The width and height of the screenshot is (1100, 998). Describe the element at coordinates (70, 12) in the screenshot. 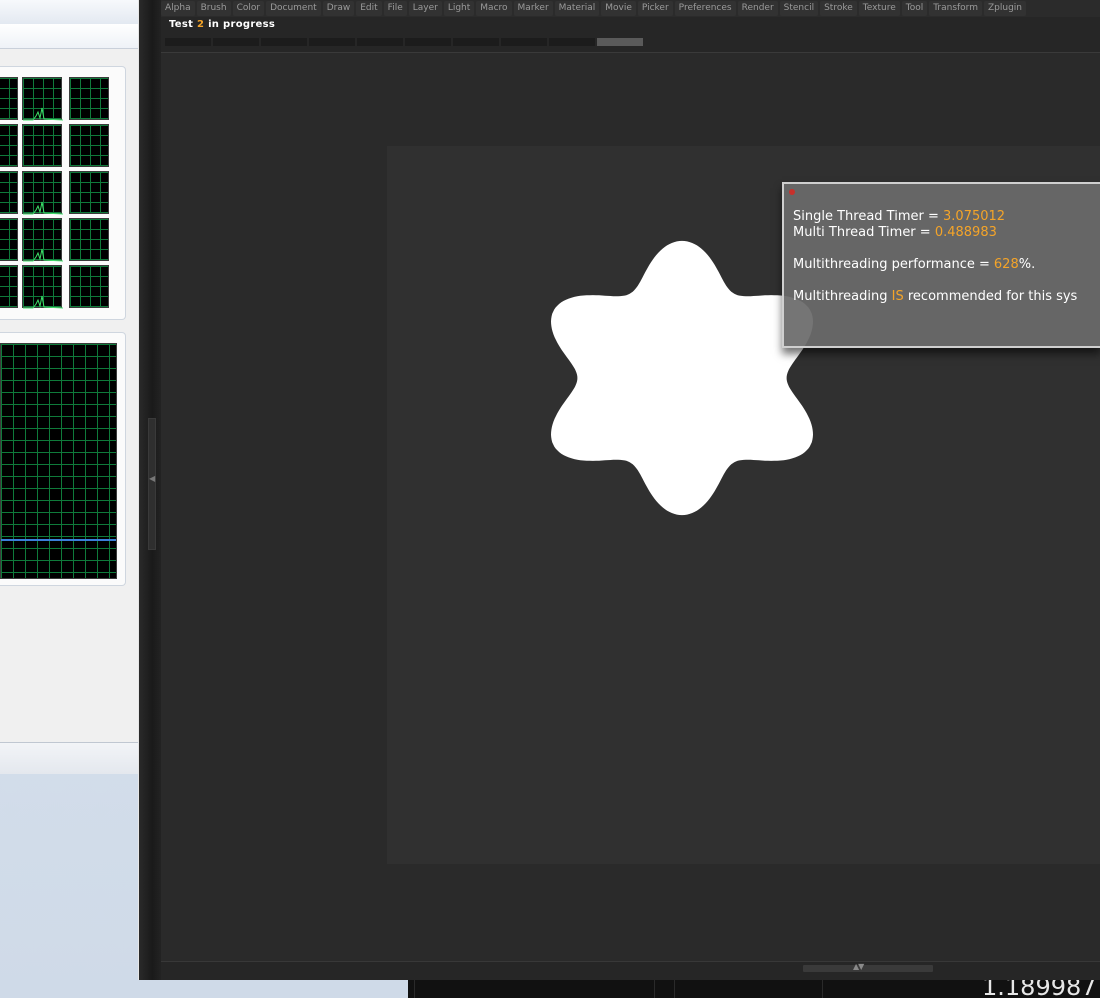

I see `window-title-bar` at that location.